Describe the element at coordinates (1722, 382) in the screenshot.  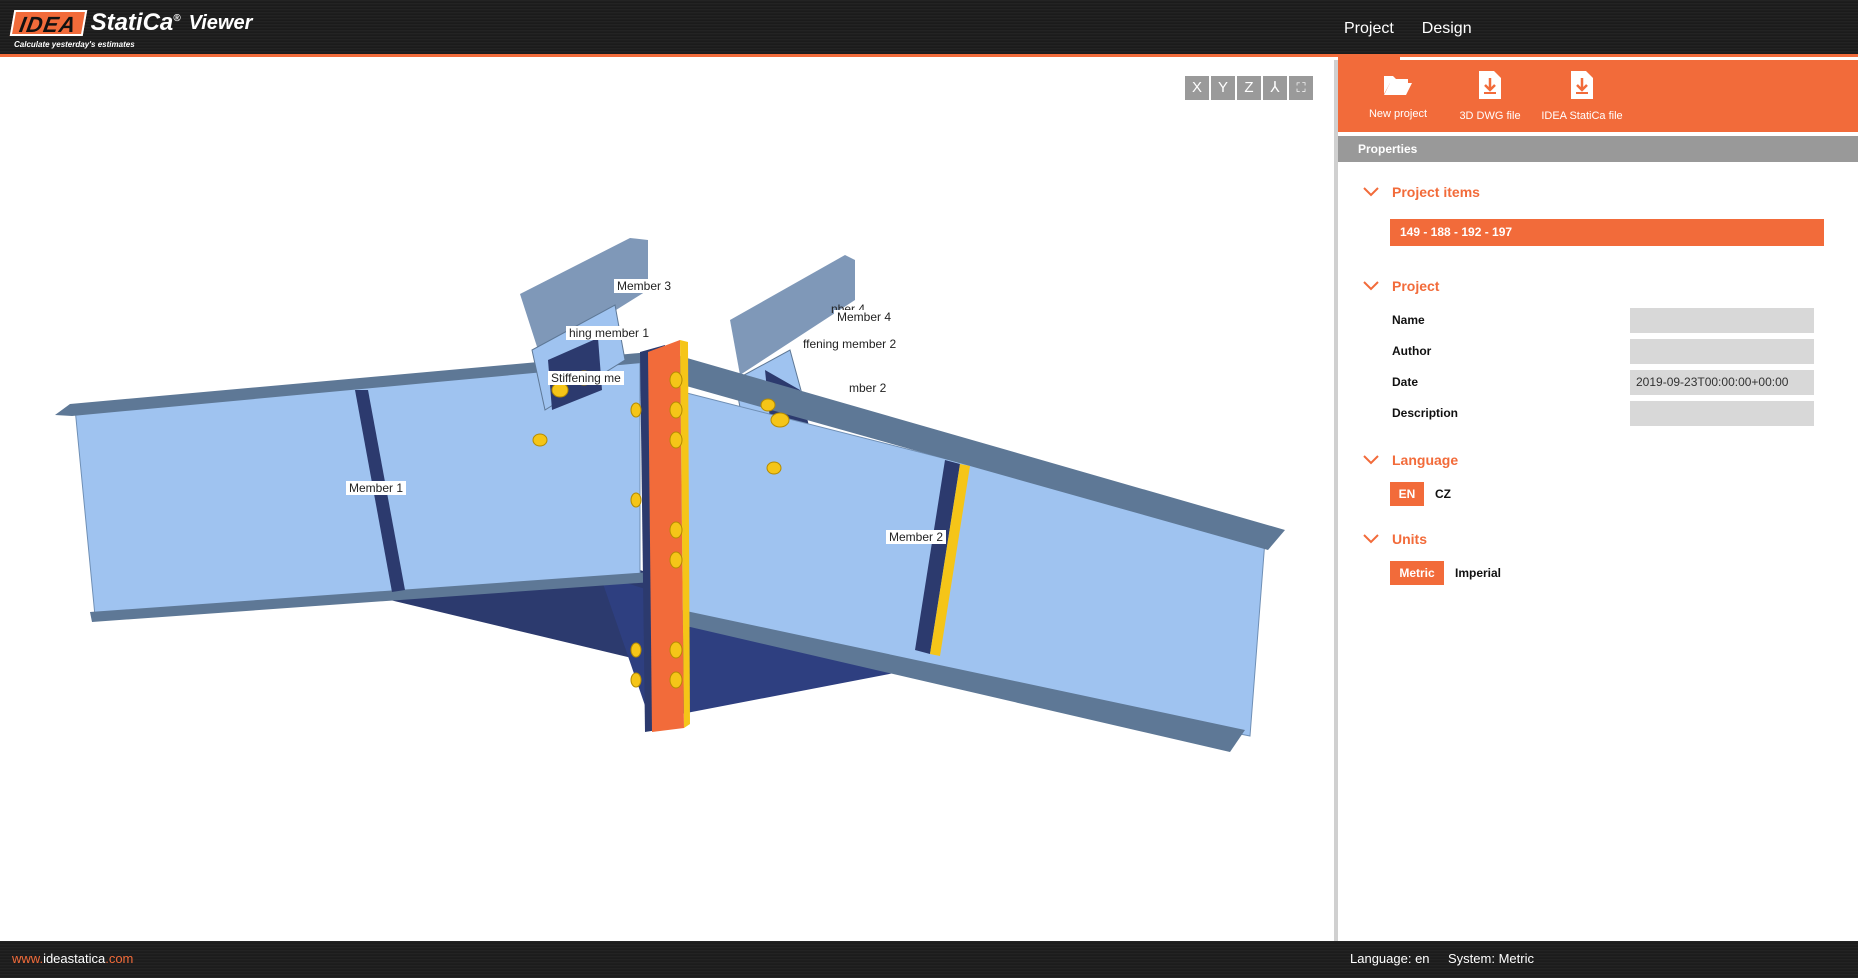
I see `date-field: 2019-09-23T00:00:00+00:00` at that location.